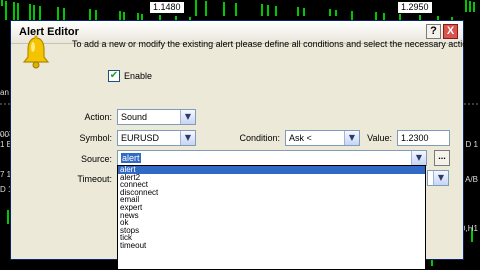 This screenshot has width=480, height=270. I want to click on symbol-value: EURUSD, so click(140, 138).